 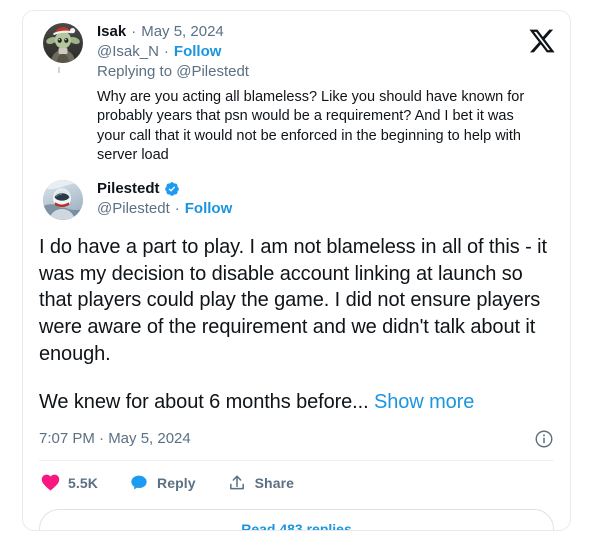 What do you see at coordinates (325, 209) in the screenshot?
I see `main-handle-row: @Pilestedt · Follow` at bounding box center [325, 209].